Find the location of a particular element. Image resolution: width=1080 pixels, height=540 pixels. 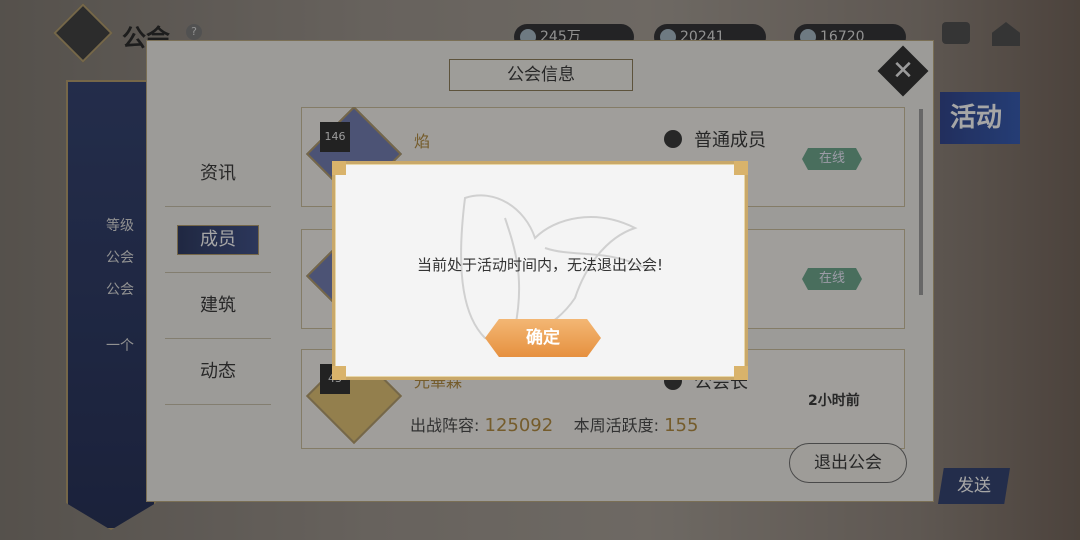

dialog-message: 当前处于活动时间内，无法退出公会! is located at coordinates (539, 265).